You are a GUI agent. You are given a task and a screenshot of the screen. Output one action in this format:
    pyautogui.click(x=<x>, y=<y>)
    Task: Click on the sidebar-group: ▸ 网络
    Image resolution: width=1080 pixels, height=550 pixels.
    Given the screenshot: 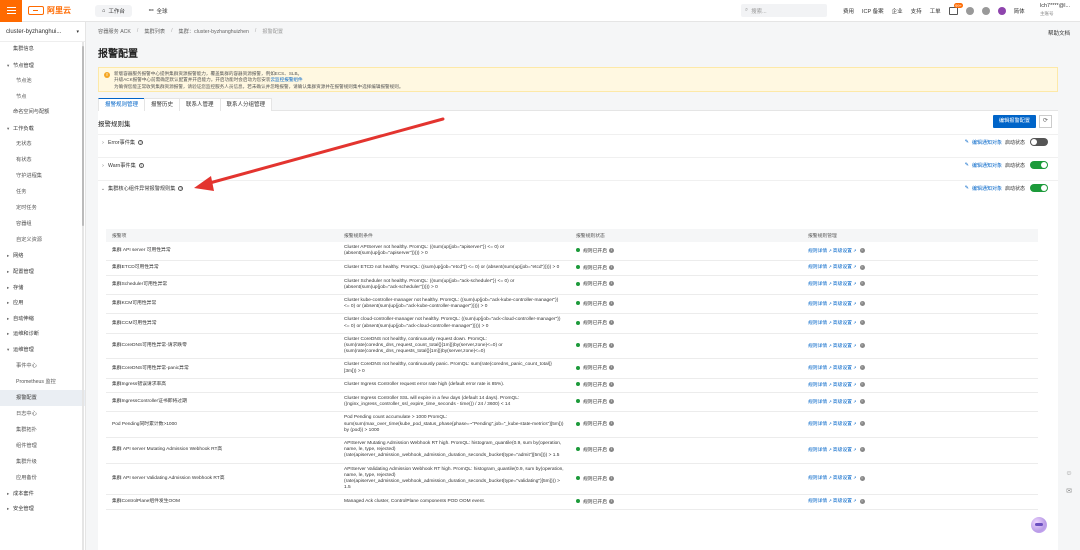 What is the action you would take?
    pyautogui.click(x=42, y=256)
    